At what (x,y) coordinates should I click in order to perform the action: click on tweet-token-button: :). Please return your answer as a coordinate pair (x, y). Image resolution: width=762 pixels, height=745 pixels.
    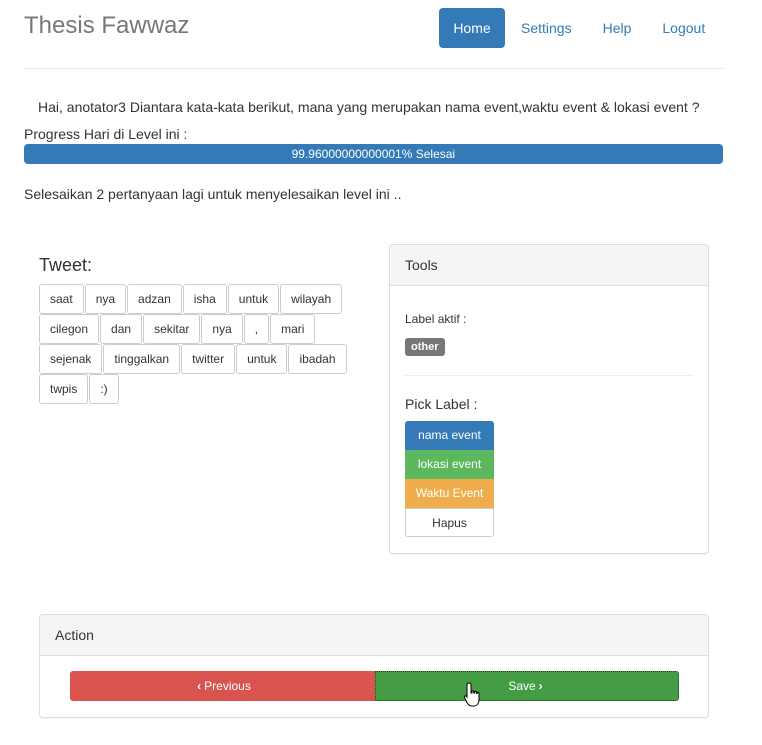
    Looking at the image, I should click on (104, 389).